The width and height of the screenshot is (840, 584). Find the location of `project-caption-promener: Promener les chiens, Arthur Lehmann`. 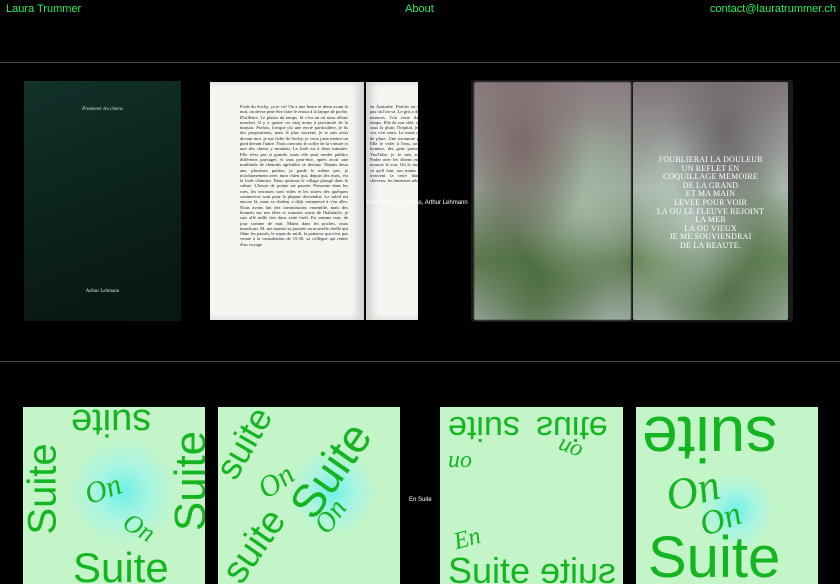

project-caption-promener: Promener les chiens, Arthur Lehmann is located at coordinates (417, 203).